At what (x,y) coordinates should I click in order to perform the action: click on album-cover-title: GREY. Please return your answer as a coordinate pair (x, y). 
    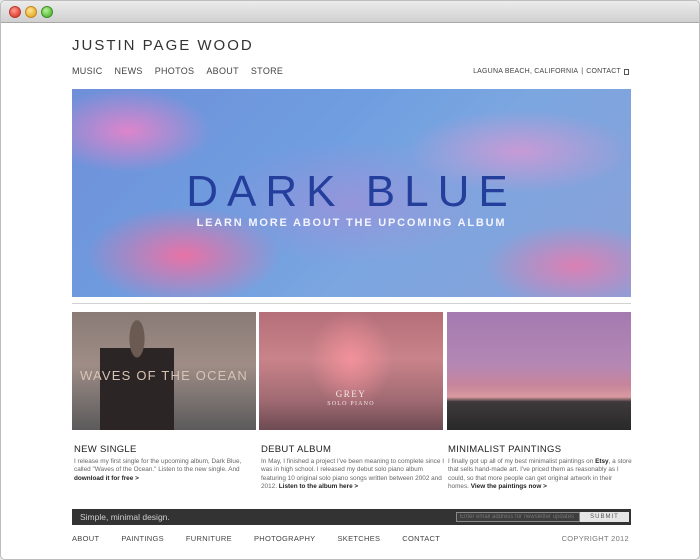
    Looking at the image, I should click on (351, 394).